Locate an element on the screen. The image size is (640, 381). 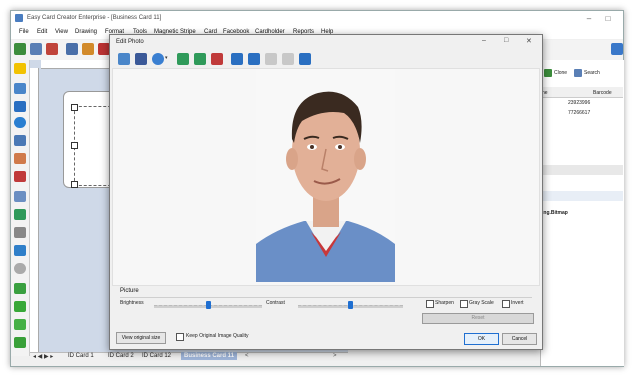
dialog-title: Edit Photo is located at coordinates (130, 42).